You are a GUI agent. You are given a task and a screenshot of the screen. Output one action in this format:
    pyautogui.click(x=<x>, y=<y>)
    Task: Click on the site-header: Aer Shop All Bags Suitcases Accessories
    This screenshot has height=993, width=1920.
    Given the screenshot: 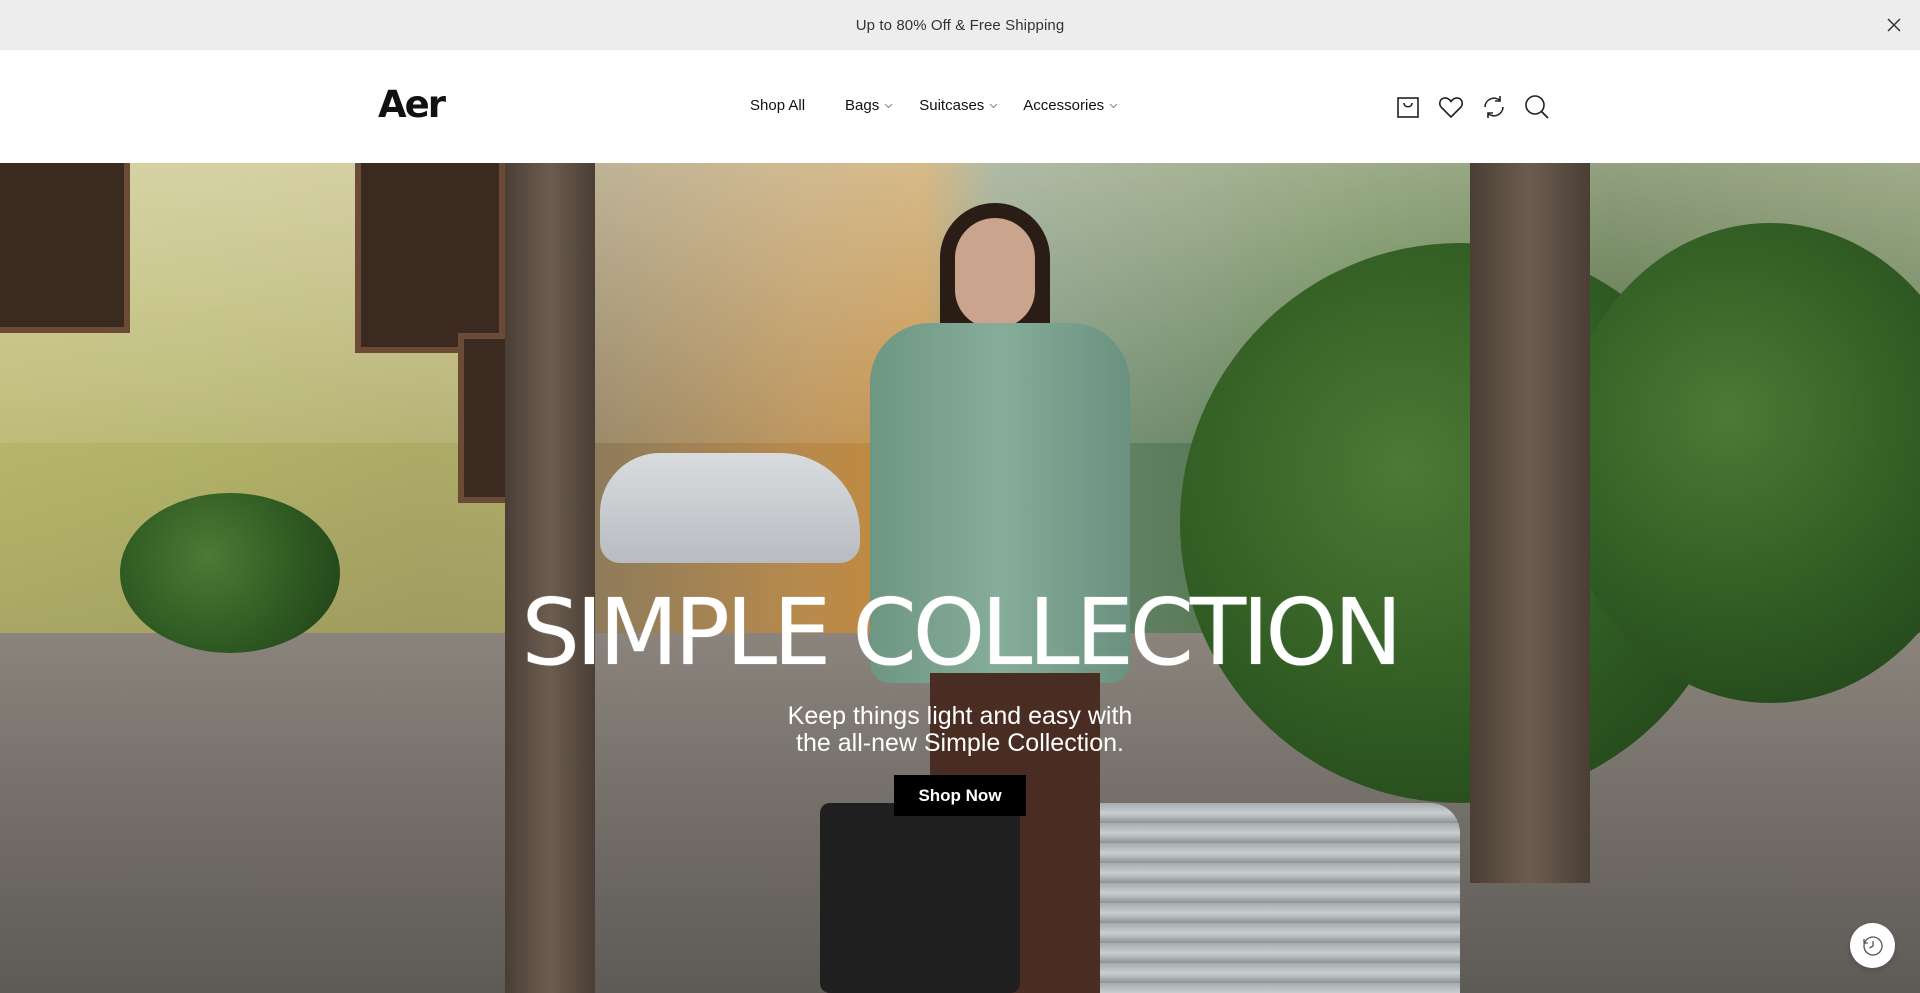 What is the action you would take?
    pyautogui.click(x=960, y=106)
    